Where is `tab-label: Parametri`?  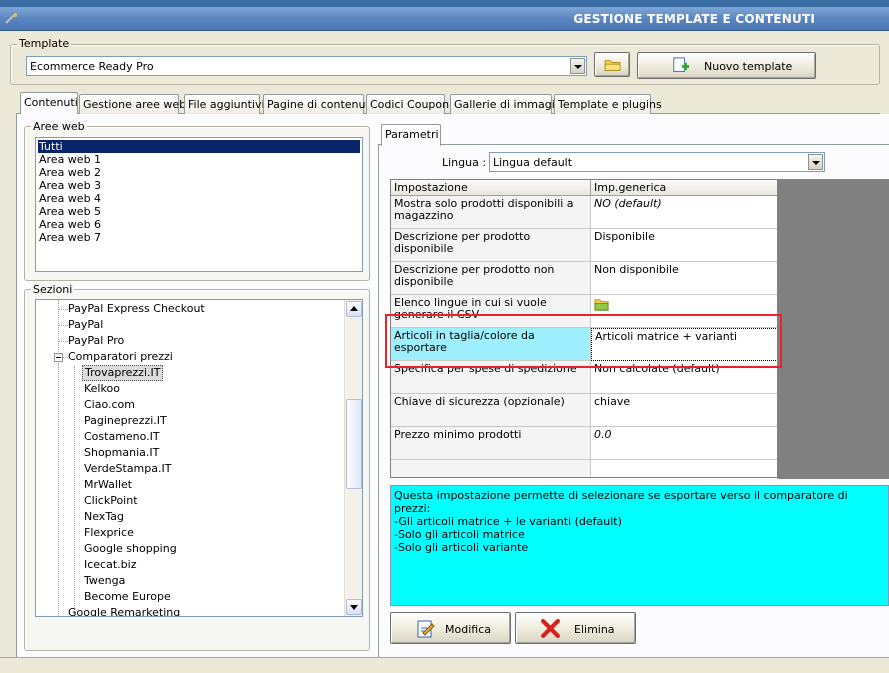 tab-label: Parametri is located at coordinates (412, 134).